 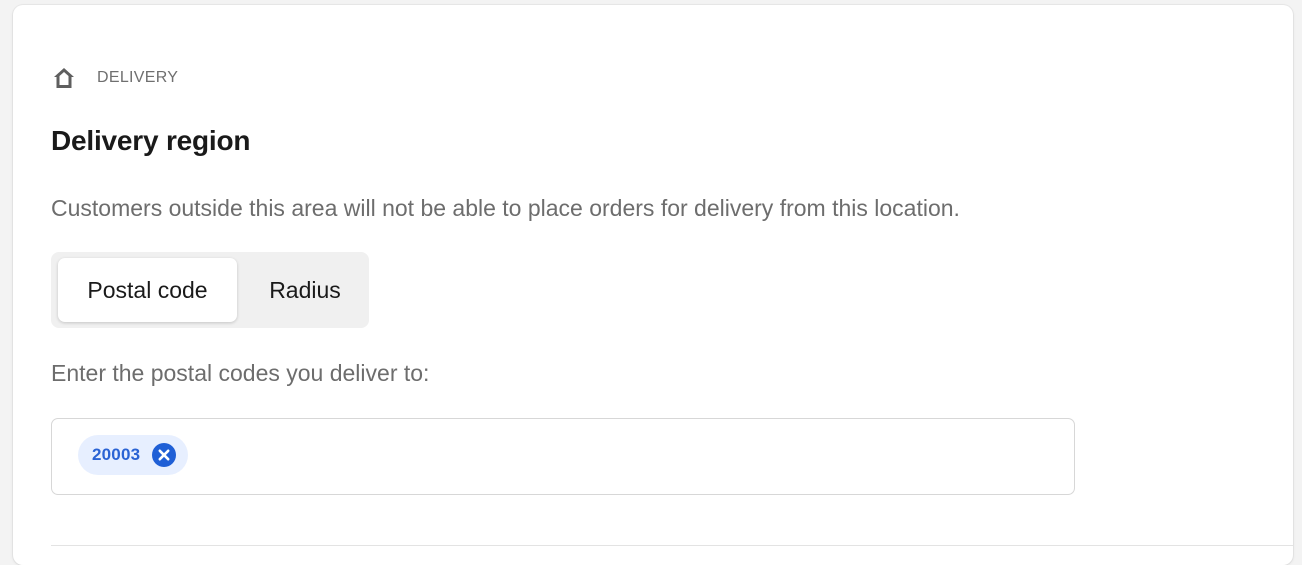 I want to click on home-icon, so click(x=64, y=78).